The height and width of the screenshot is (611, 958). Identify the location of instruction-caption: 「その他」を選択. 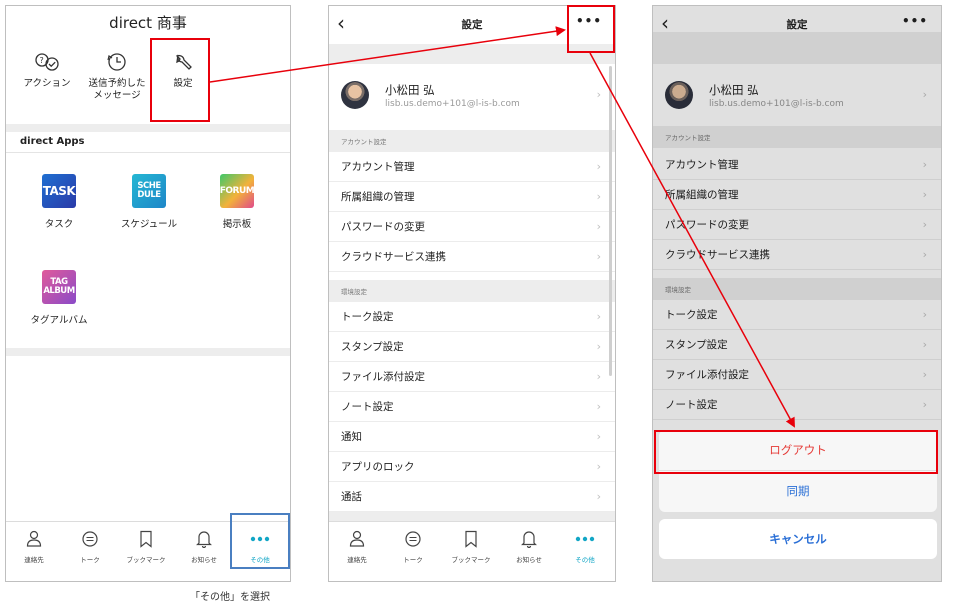
(230, 597).